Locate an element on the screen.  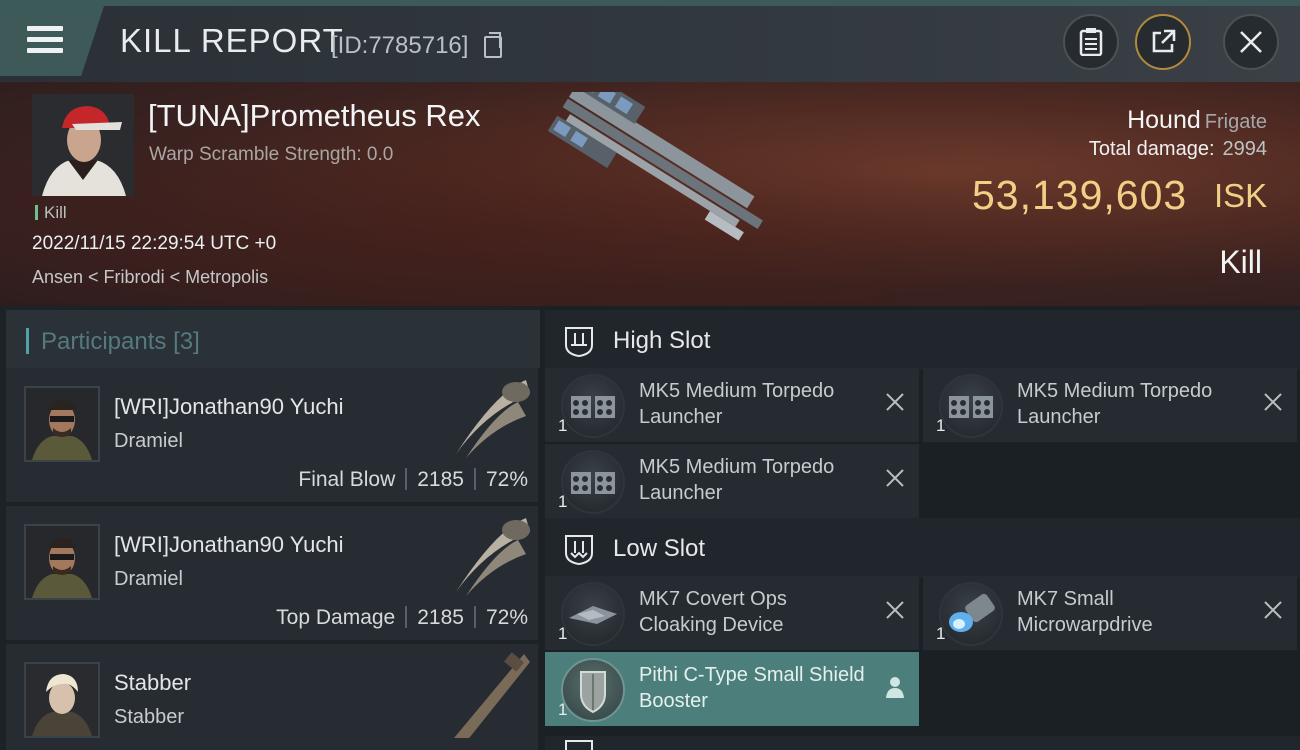
module-slot: 1 MK7 Small Microwarpdrive is located at coordinates (1110, 613).